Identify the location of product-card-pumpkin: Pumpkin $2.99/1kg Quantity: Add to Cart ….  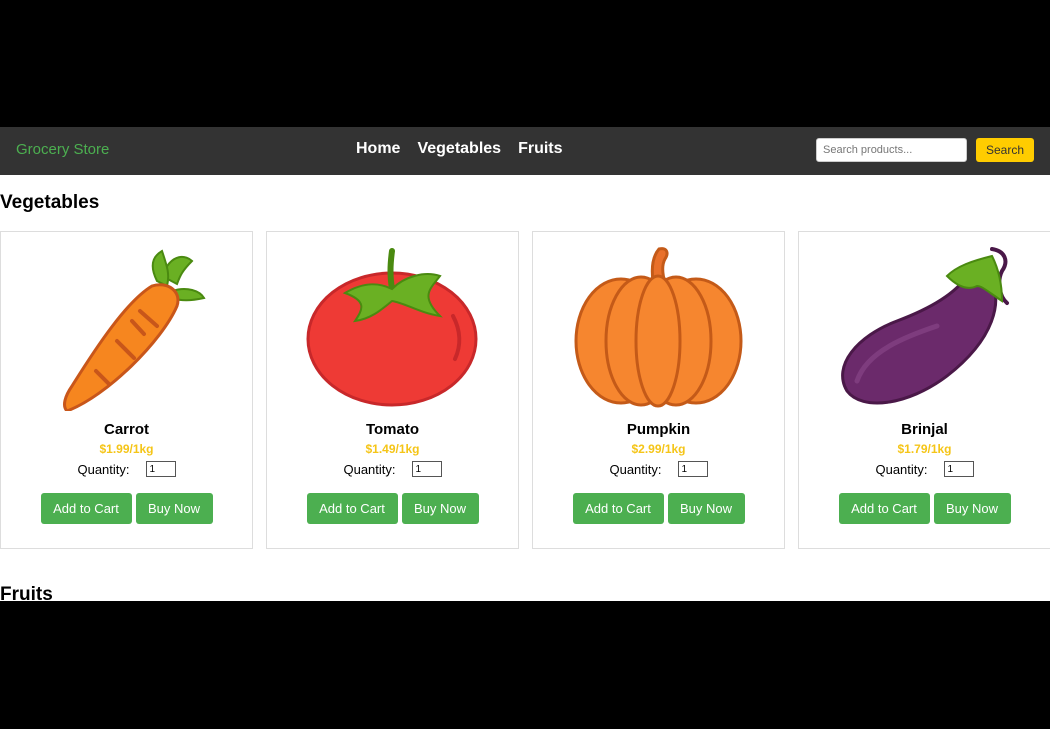
(658, 390).